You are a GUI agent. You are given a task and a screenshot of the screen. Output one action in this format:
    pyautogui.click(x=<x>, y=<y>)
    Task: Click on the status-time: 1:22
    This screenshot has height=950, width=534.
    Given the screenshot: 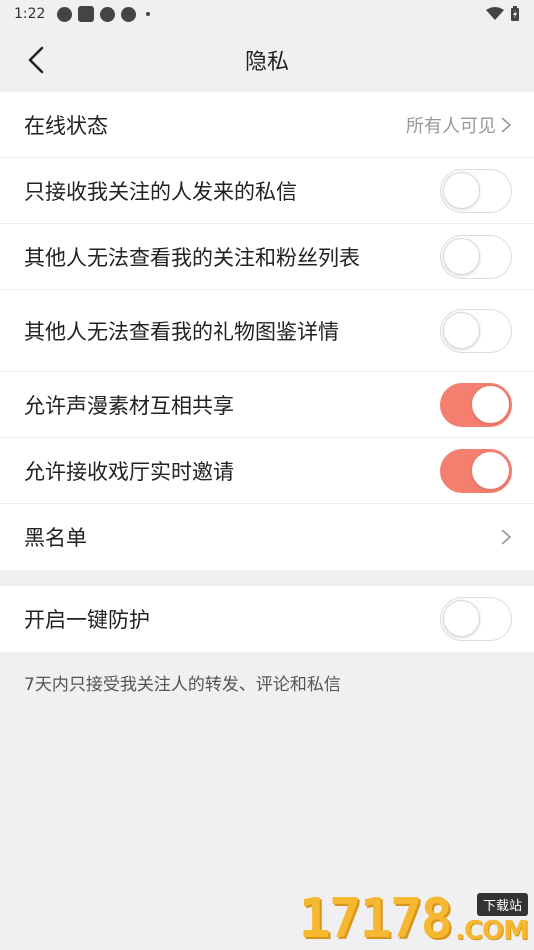 What is the action you would take?
    pyautogui.click(x=30, y=14)
    